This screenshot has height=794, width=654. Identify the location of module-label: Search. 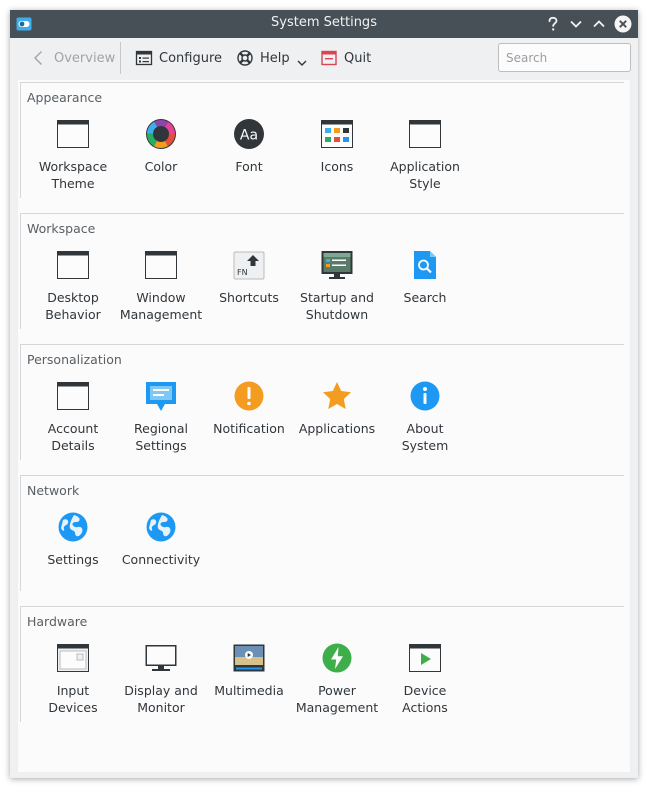
(425, 297).